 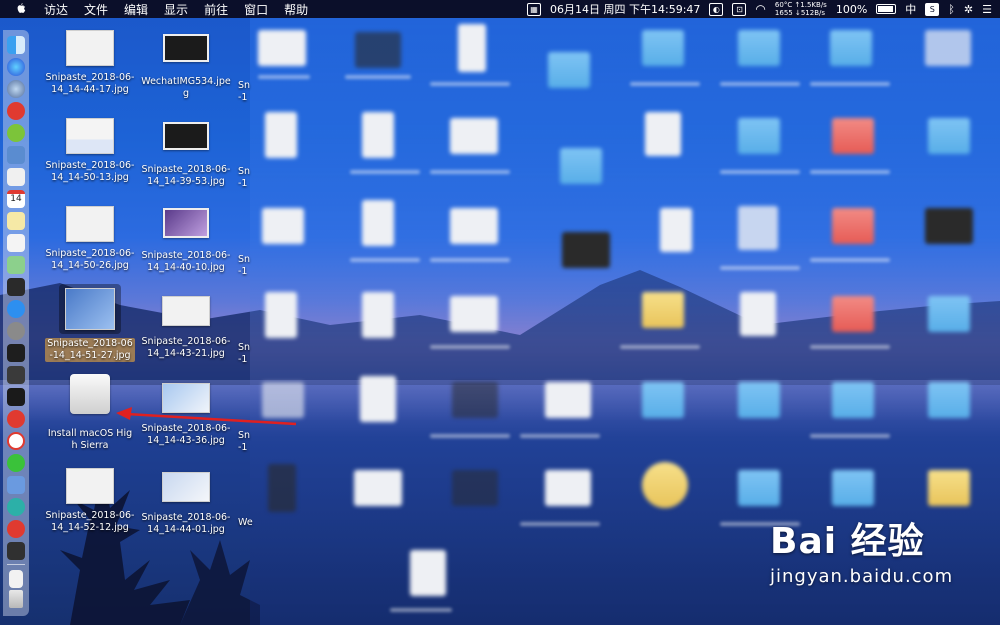 I want to click on activity-monitor-icon, so click(x=16, y=353).